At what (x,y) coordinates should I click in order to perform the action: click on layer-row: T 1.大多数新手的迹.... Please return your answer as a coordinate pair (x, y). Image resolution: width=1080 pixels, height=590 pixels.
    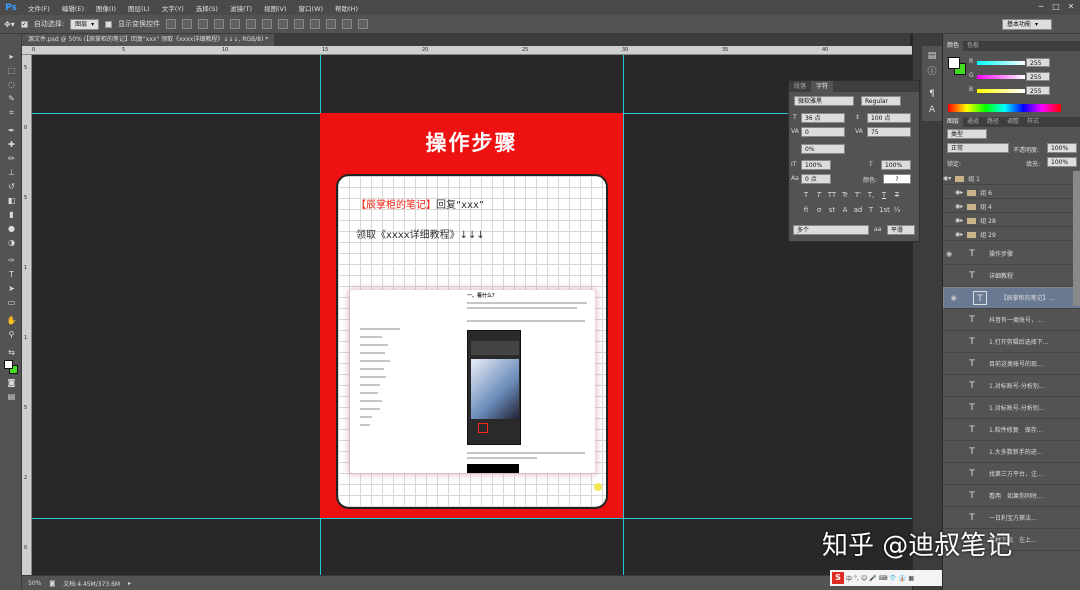
    Looking at the image, I should click on (1011, 452).